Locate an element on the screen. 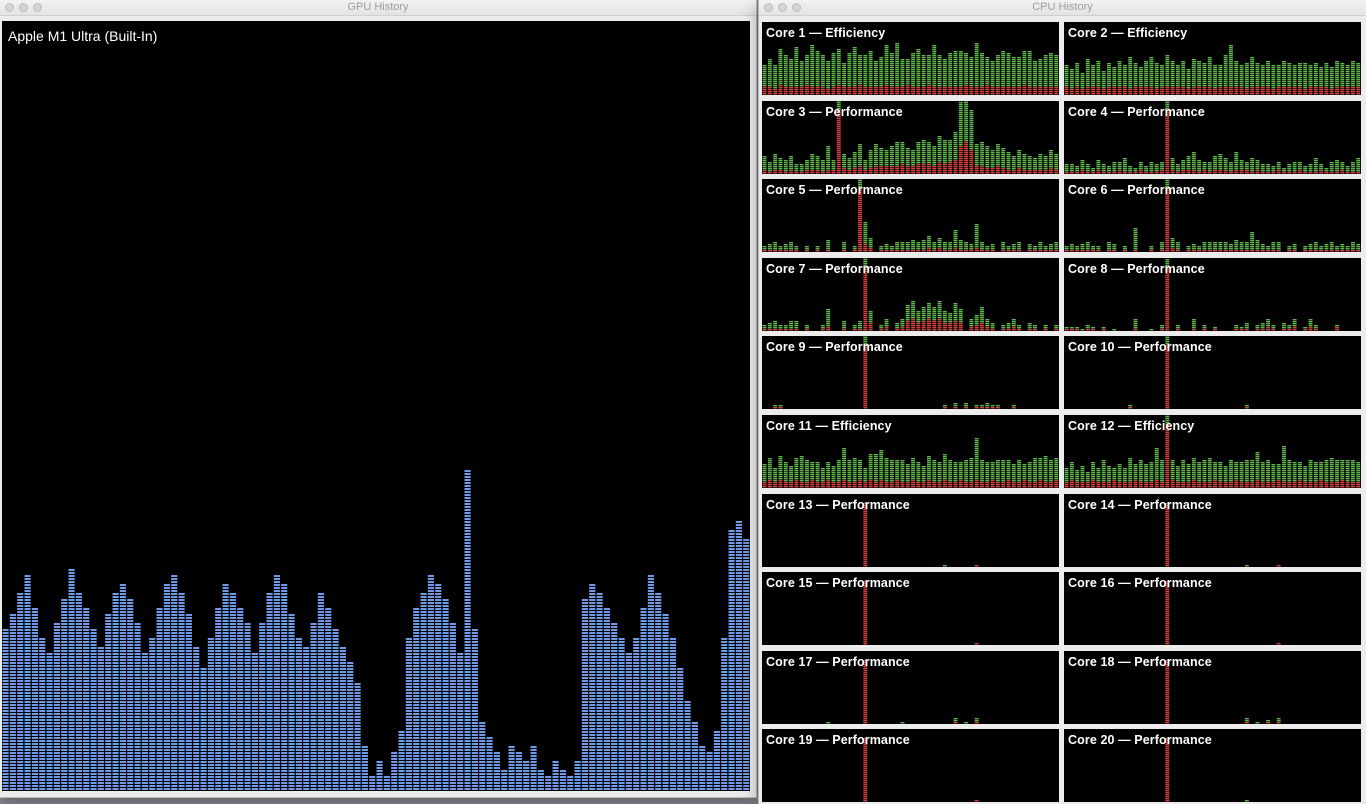  cpu-window-titlebar: CPU History is located at coordinates (1062, 8).